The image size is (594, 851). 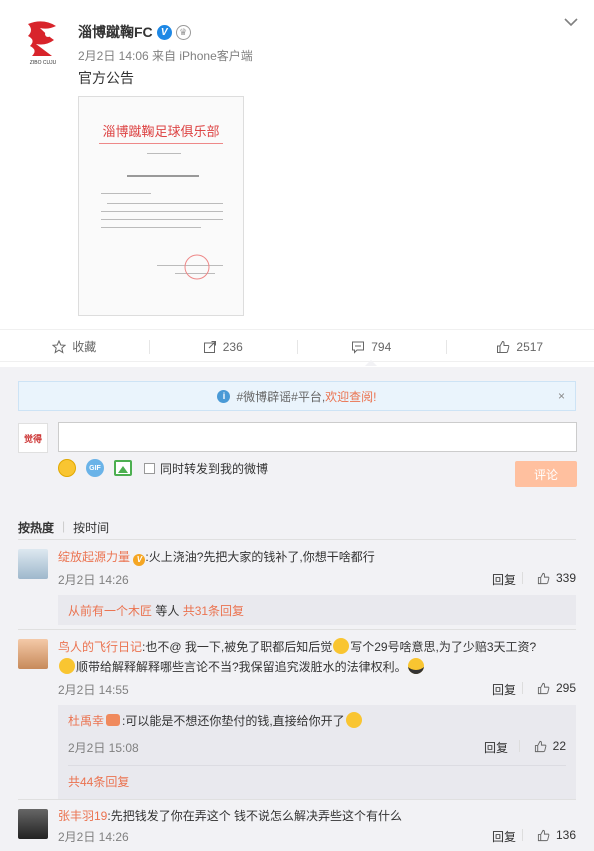 What do you see at coordinates (106, 78) in the screenshot?
I see `post-text: 官方公告` at bounding box center [106, 78].